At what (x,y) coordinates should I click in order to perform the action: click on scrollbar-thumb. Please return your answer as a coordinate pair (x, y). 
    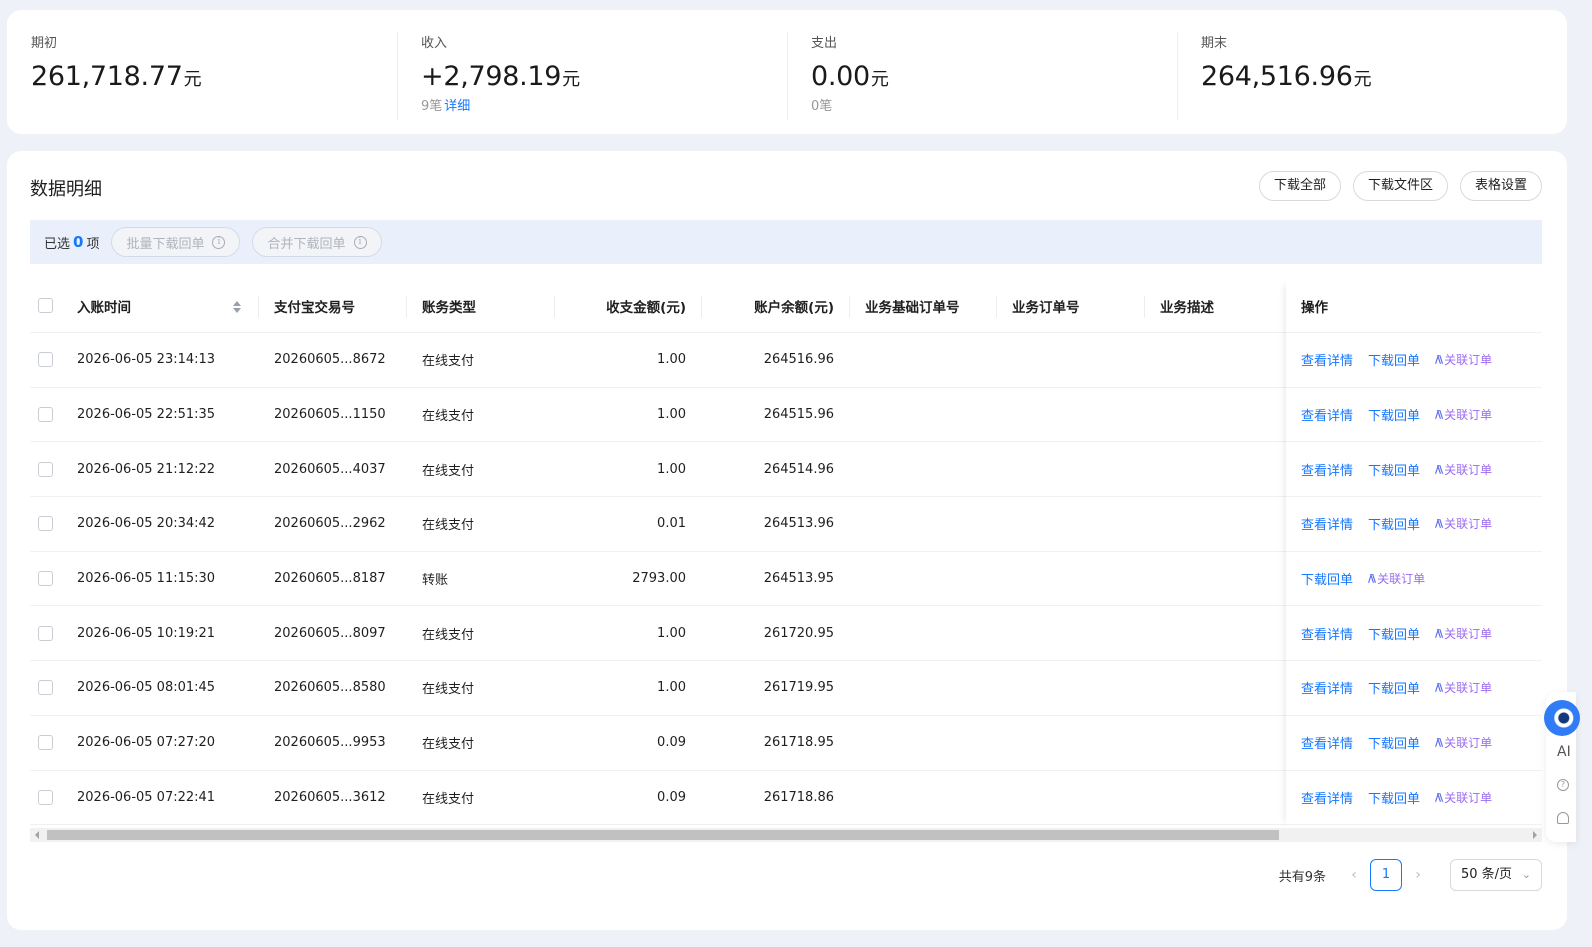
    Looking at the image, I should click on (663, 835).